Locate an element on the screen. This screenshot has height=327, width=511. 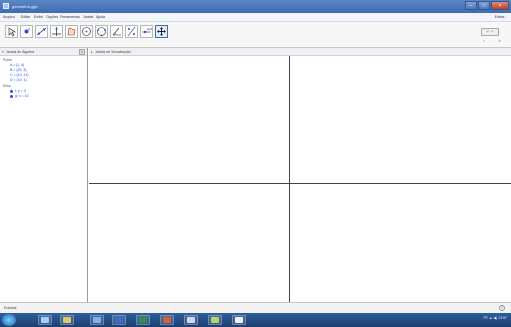
menu-janela: Janela is located at coordinates (88, 17).